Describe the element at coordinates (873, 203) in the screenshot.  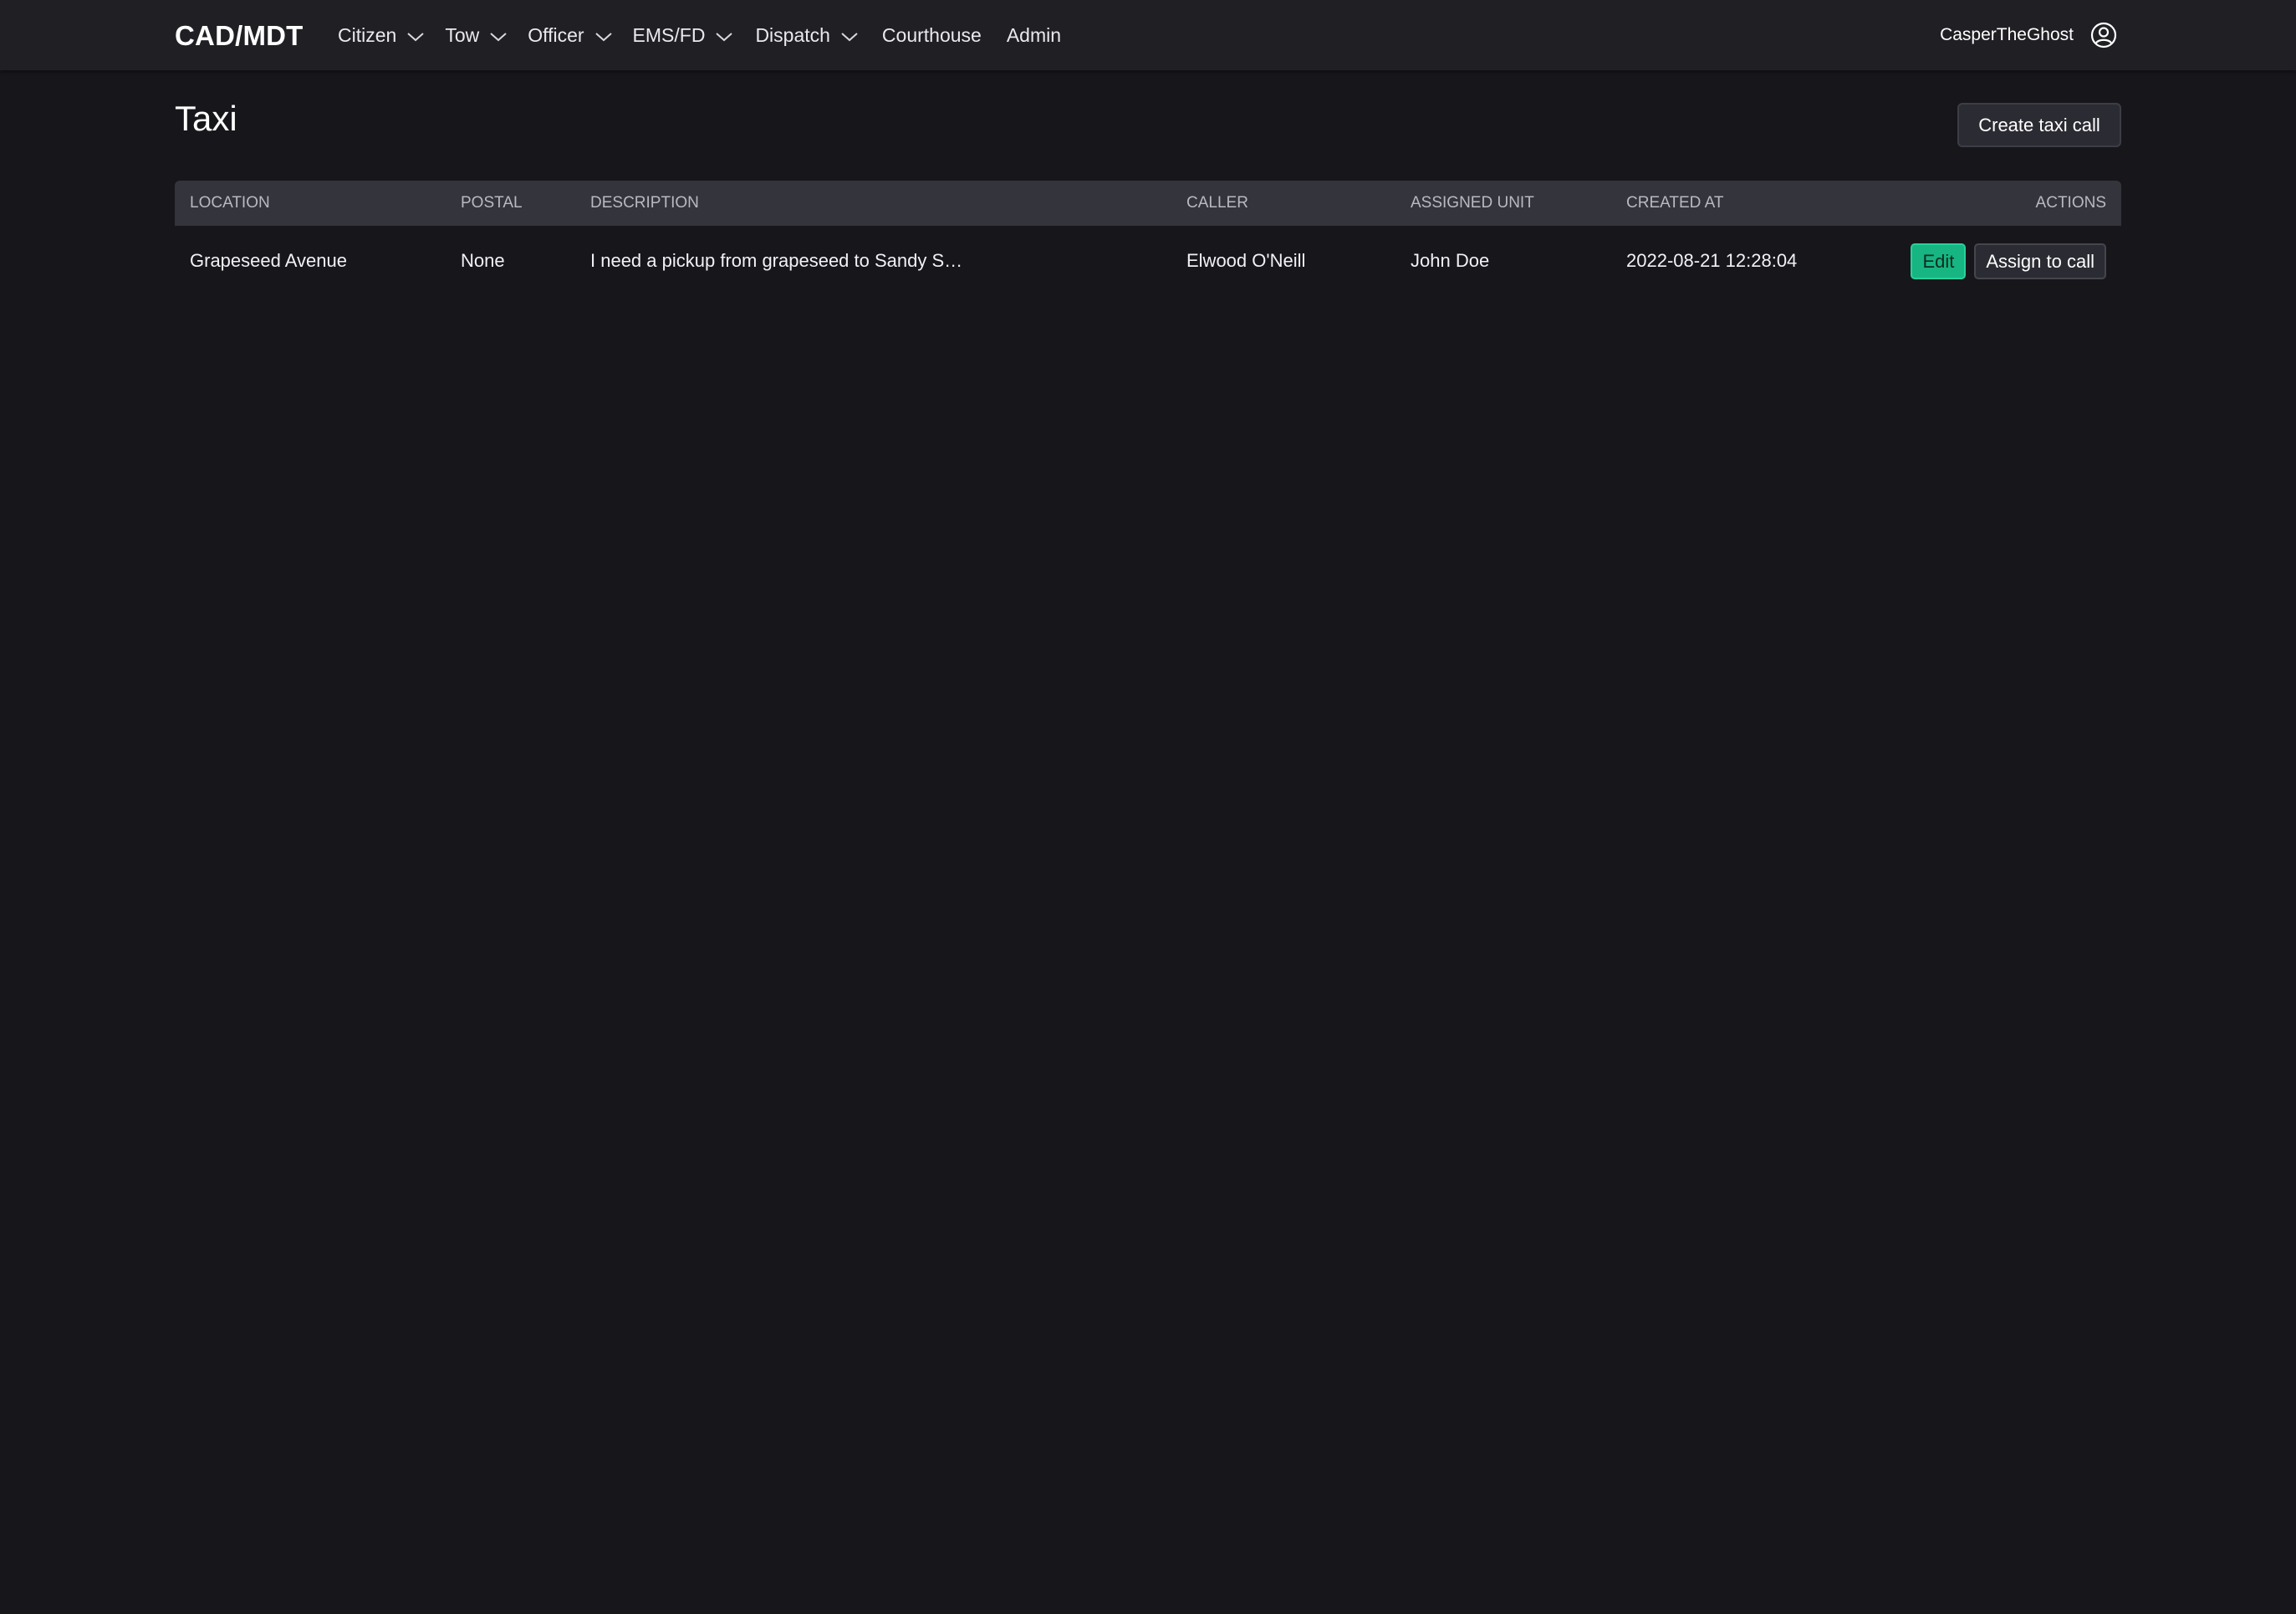
I see `column-header-description: Description` at that location.